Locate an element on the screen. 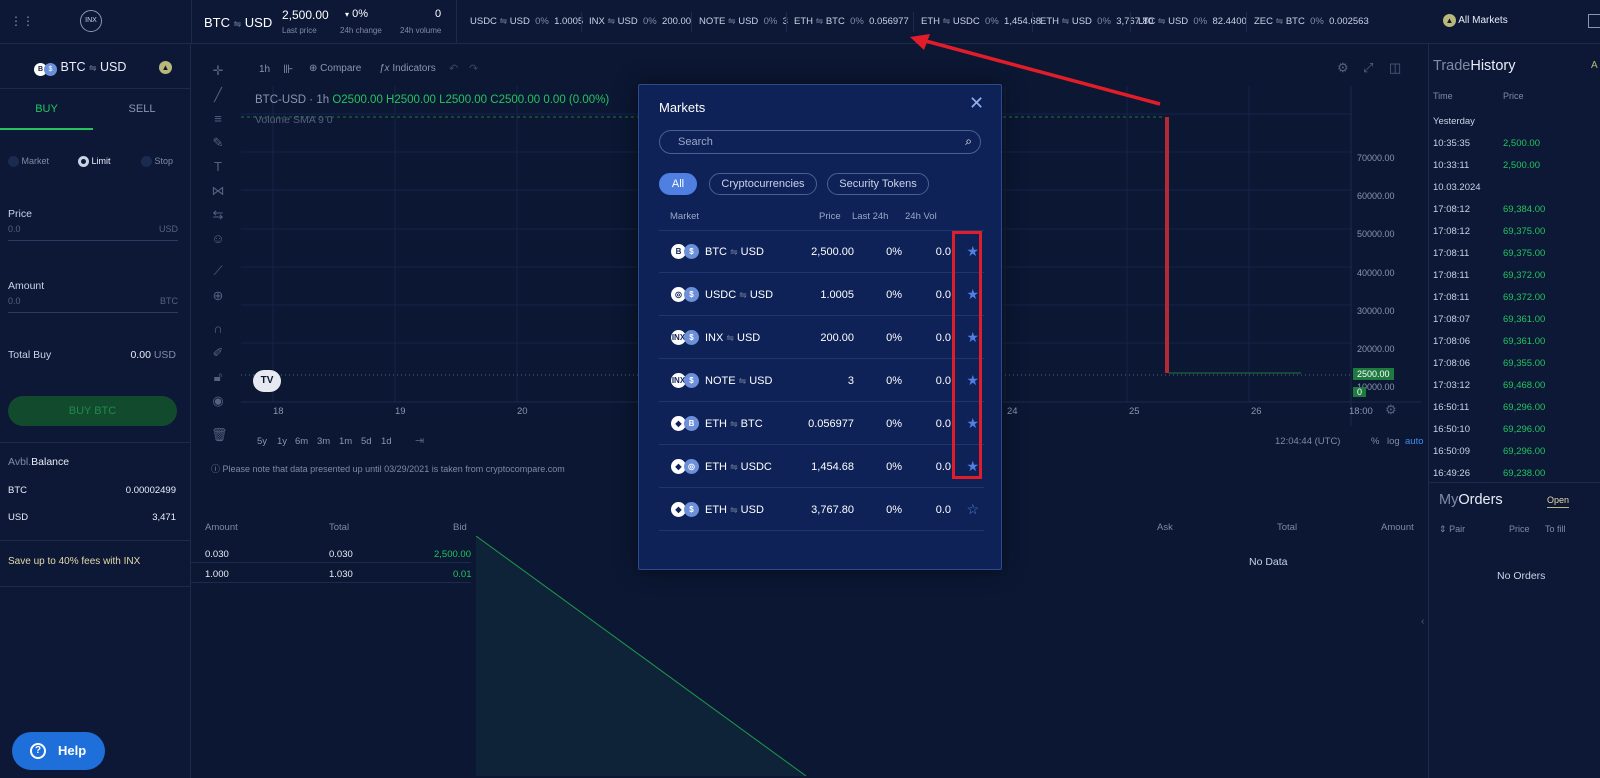 The height and width of the screenshot is (778, 1600). market-row: ◆ $ ETH ⇋ USD 3,767.80 0% 0.0 ☆ is located at coordinates (821, 510).